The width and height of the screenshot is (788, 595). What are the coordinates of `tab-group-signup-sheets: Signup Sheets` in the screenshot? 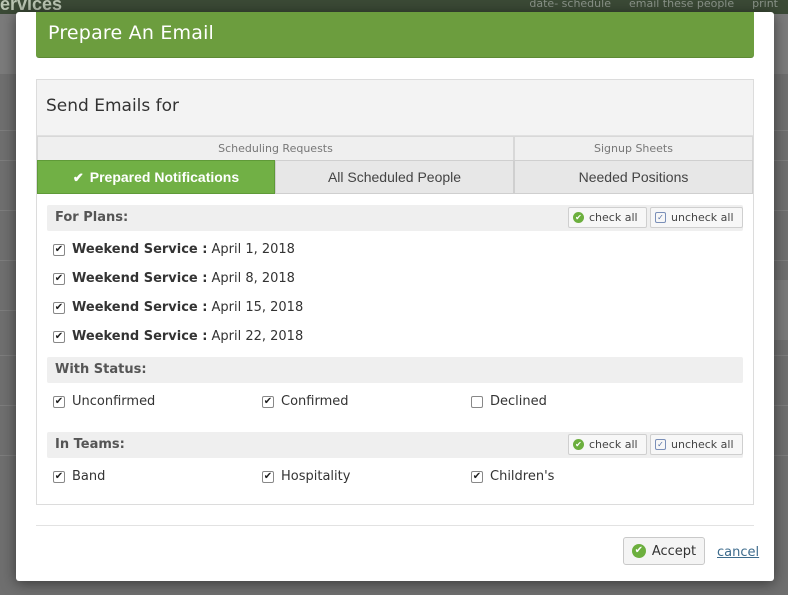 It's located at (633, 148).